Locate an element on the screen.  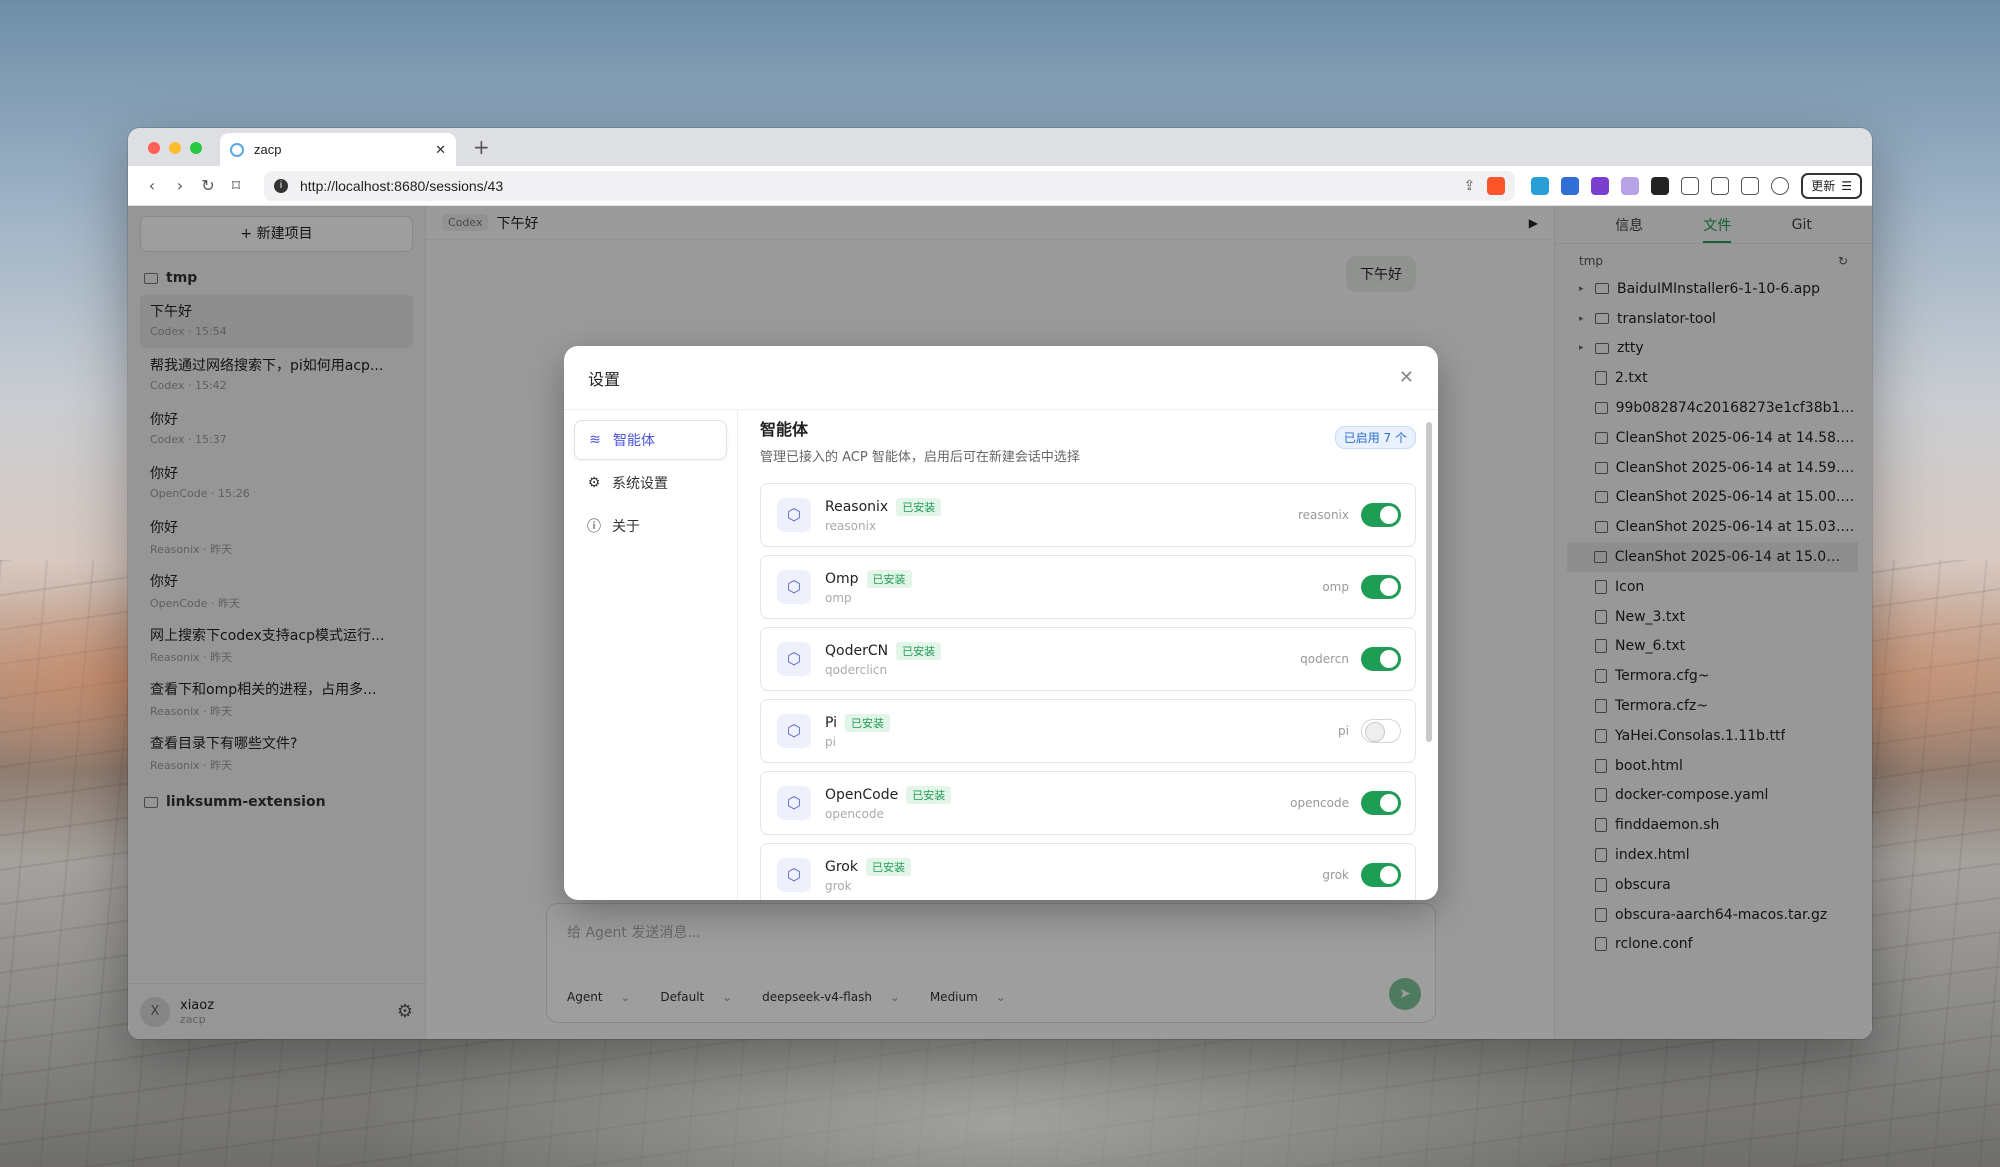
agent-info: Reasonix 已安装 reasonix is located at coordinates (1061, 515).